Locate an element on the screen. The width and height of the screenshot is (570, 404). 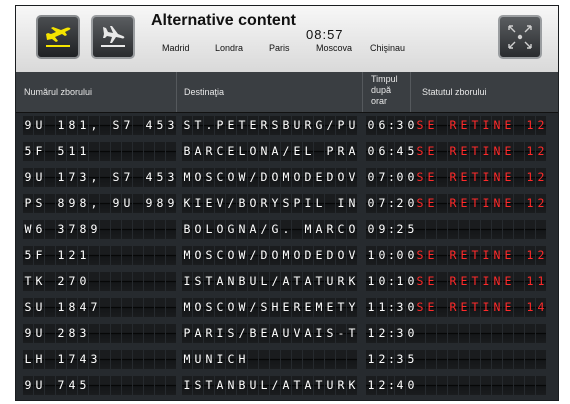
flap-char: M is located at coordinates (187, 177).